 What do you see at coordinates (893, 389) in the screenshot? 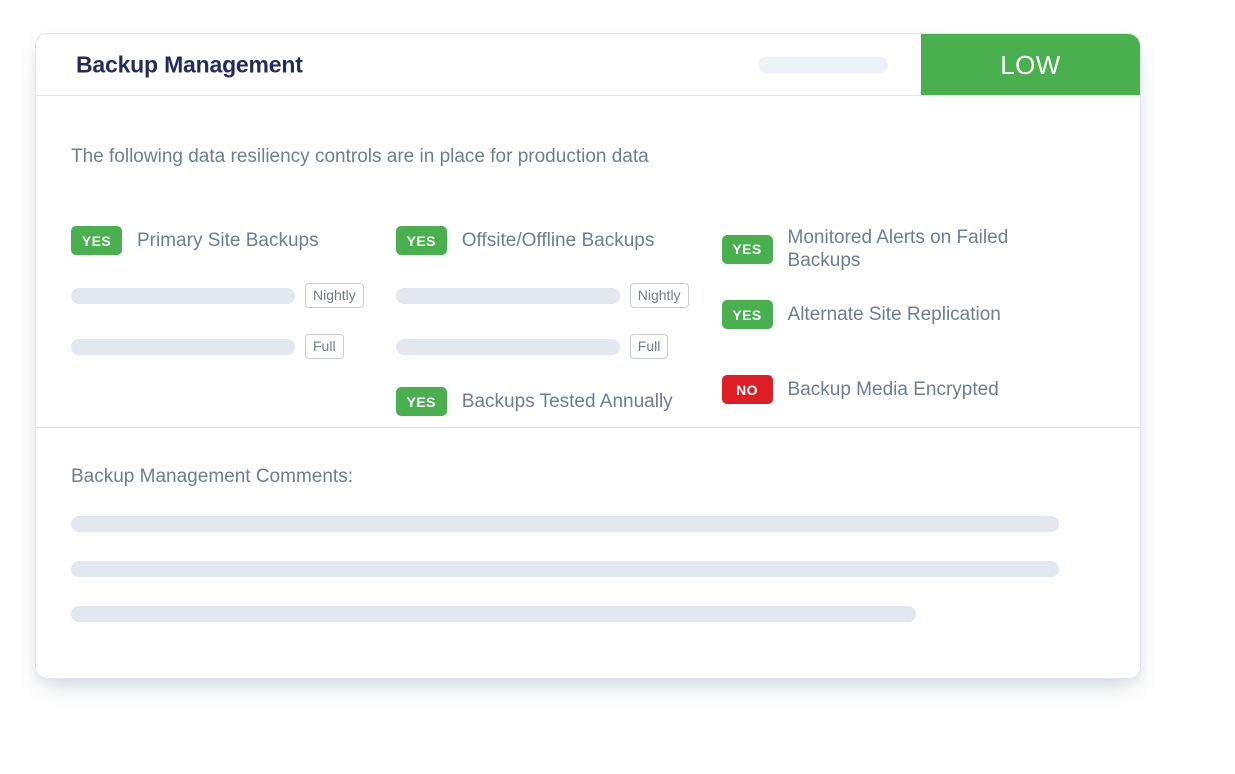
I see `control-label: Backup Media Encrypted` at bounding box center [893, 389].